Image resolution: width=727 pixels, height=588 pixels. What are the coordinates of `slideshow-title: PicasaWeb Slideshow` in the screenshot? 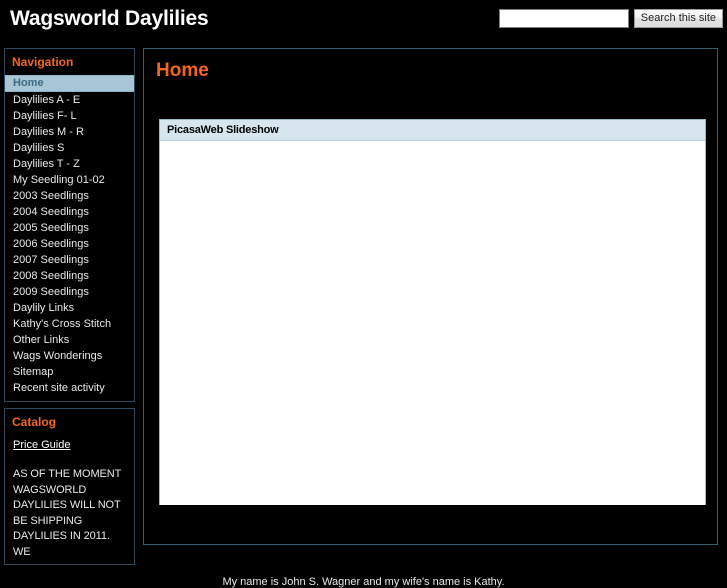 It's located at (432, 130).